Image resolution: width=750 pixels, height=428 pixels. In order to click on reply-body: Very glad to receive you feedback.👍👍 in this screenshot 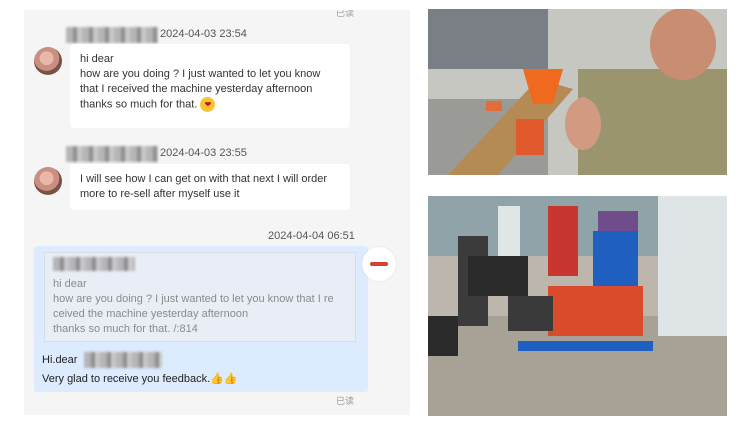, I will do `click(140, 378)`.